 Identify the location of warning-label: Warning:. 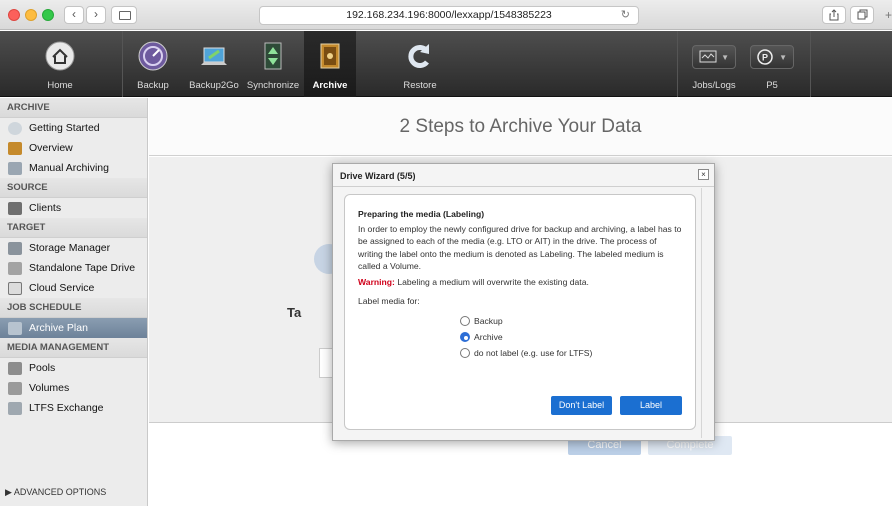
(376, 281).